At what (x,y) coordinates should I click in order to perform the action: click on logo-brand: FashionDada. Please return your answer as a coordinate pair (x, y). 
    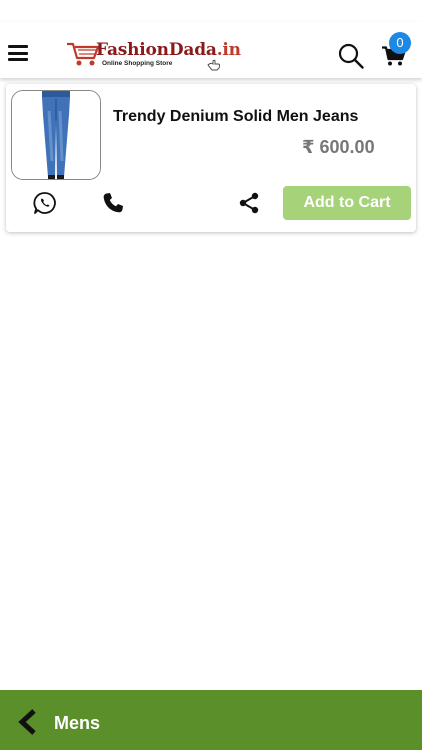
    Looking at the image, I should click on (156, 50).